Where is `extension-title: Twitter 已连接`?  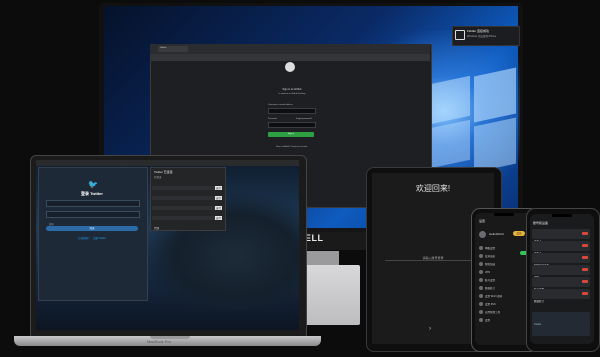
extension-title: Twitter 已连接 is located at coordinates (163, 172).